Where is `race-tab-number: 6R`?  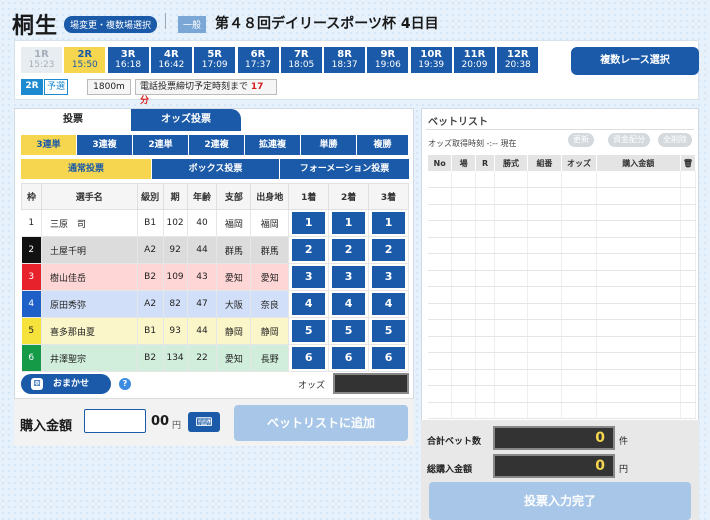
race-tab-number: 6R is located at coordinates (258, 54).